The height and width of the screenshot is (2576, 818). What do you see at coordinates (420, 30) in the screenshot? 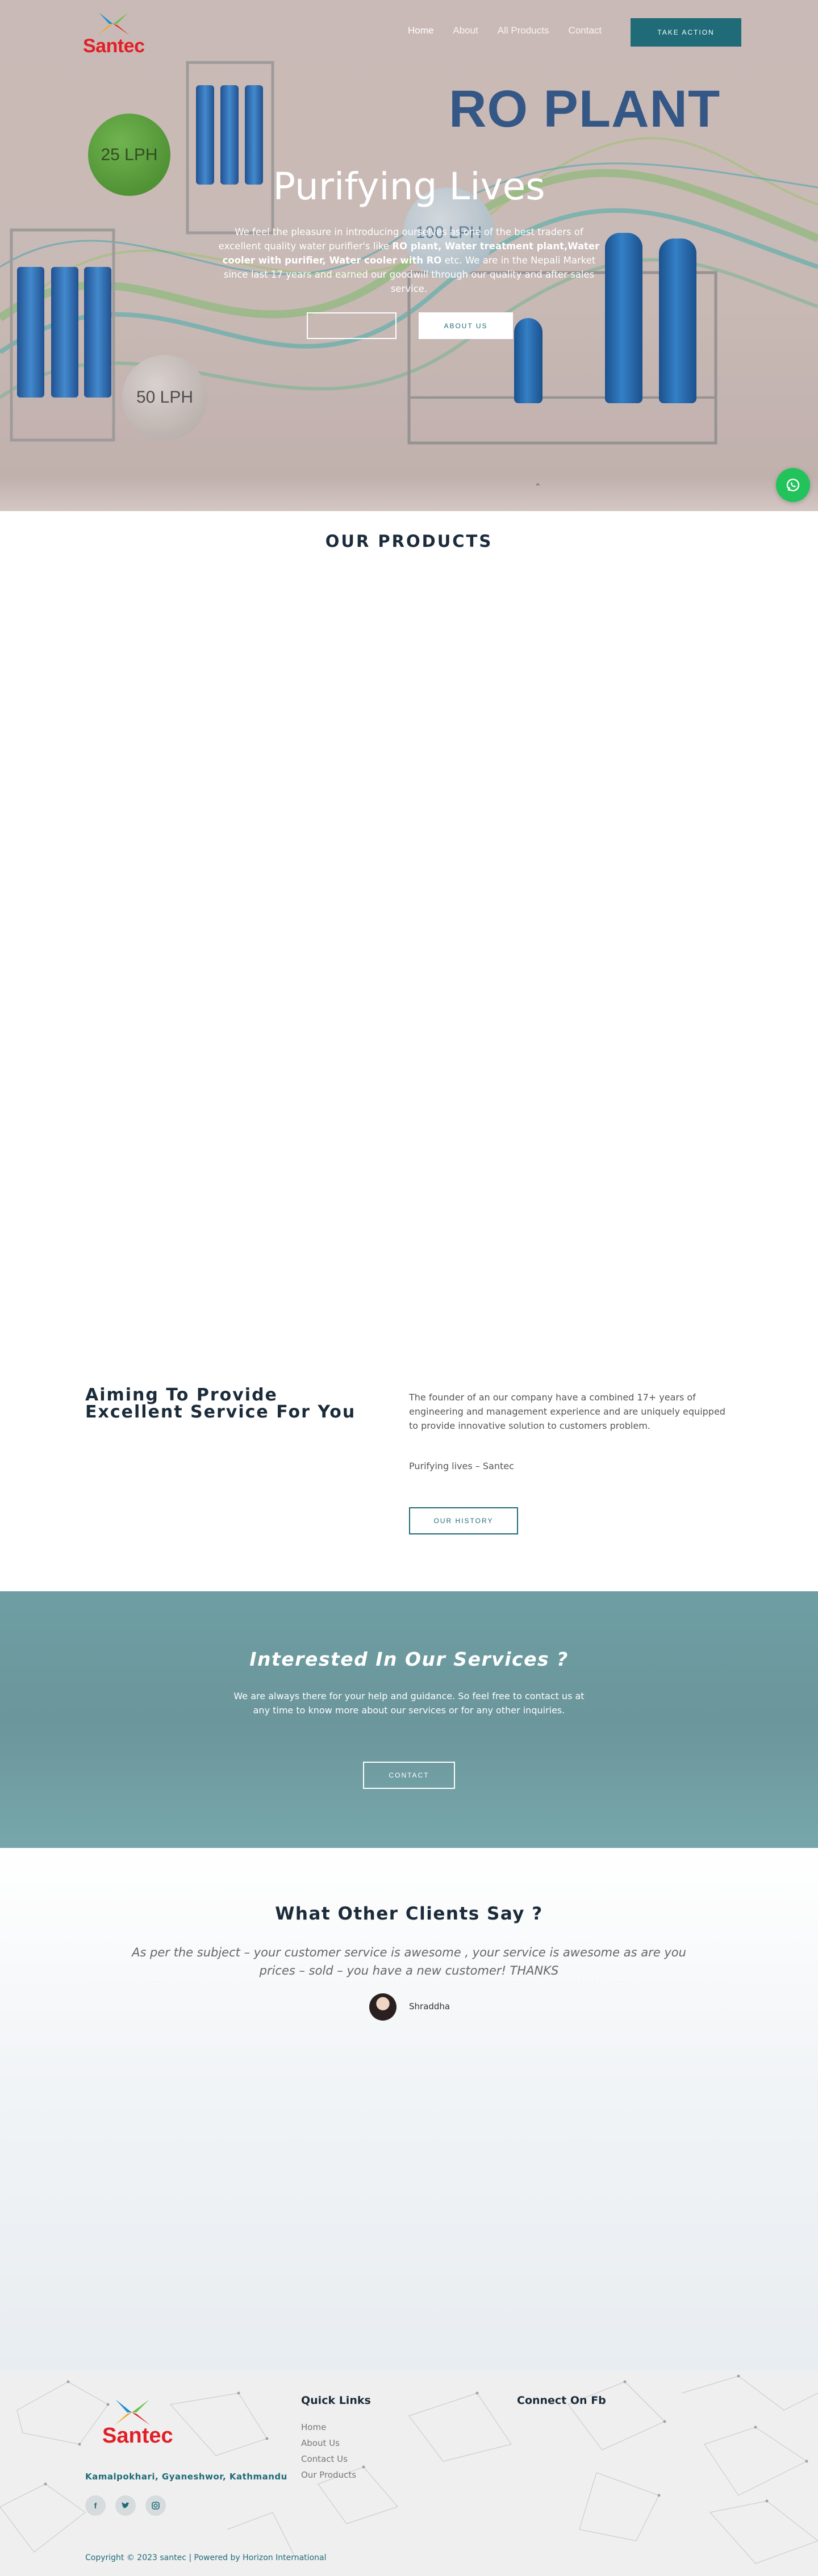
I see `nav-home: Home` at bounding box center [420, 30].